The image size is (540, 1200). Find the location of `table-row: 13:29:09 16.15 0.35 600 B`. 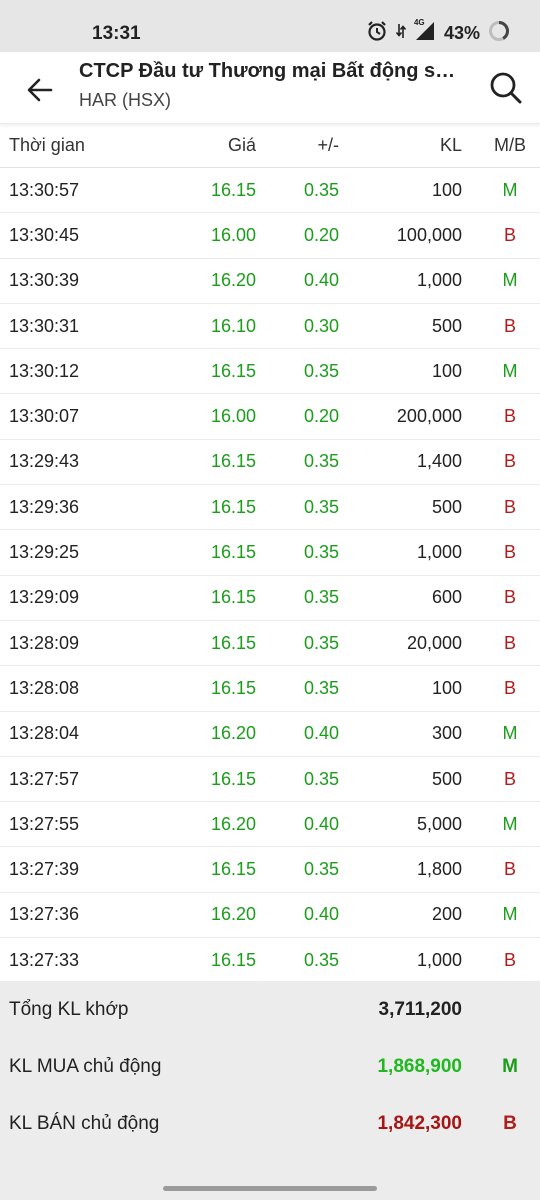

table-row: 13:29:09 16.15 0.35 600 B is located at coordinates (270, 598).